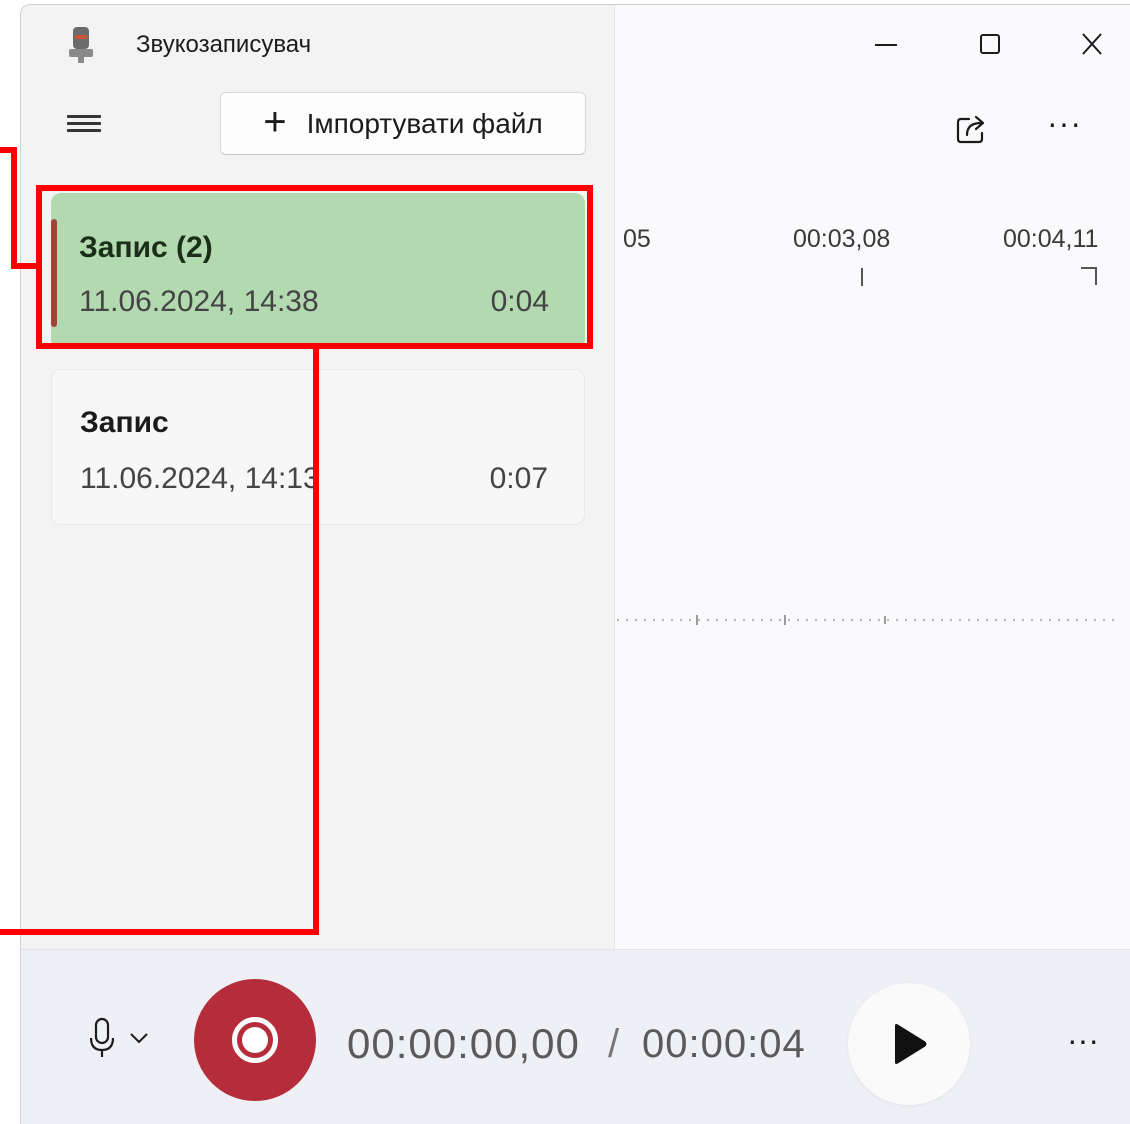  What do you see at coordinates (146, 247) in the screenshot?
I see `recording-name: Запис (2)` at bounding box center [146, 247].